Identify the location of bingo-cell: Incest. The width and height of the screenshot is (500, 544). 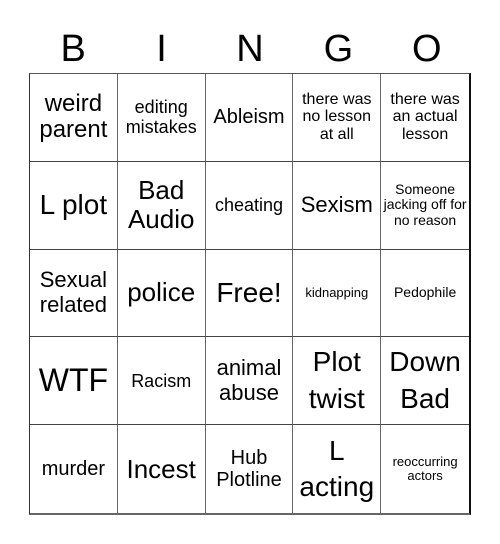
(162, 469).